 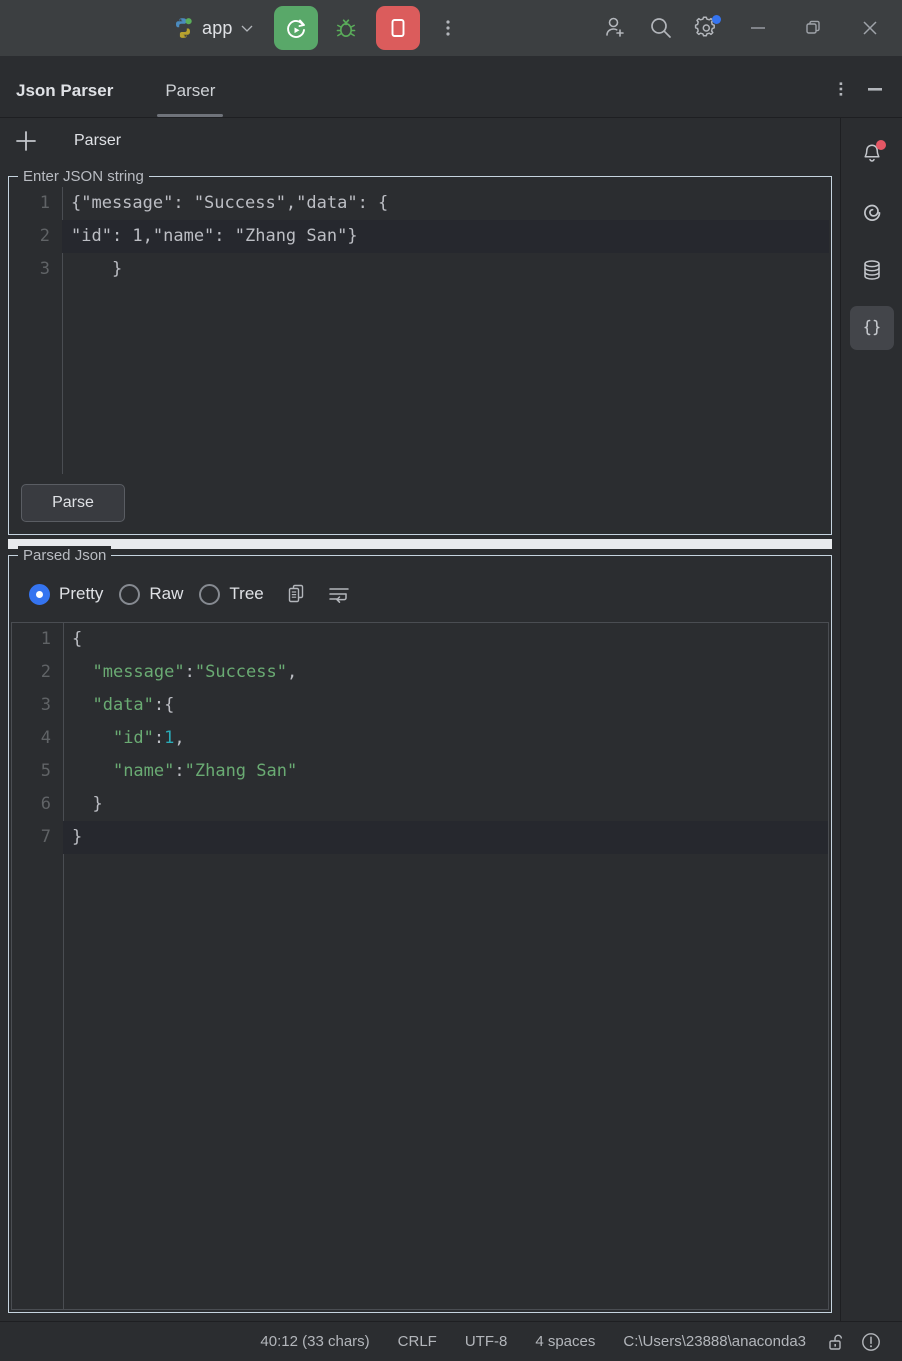 I want to click on tool-window-actions, so click(x=863, y=95).